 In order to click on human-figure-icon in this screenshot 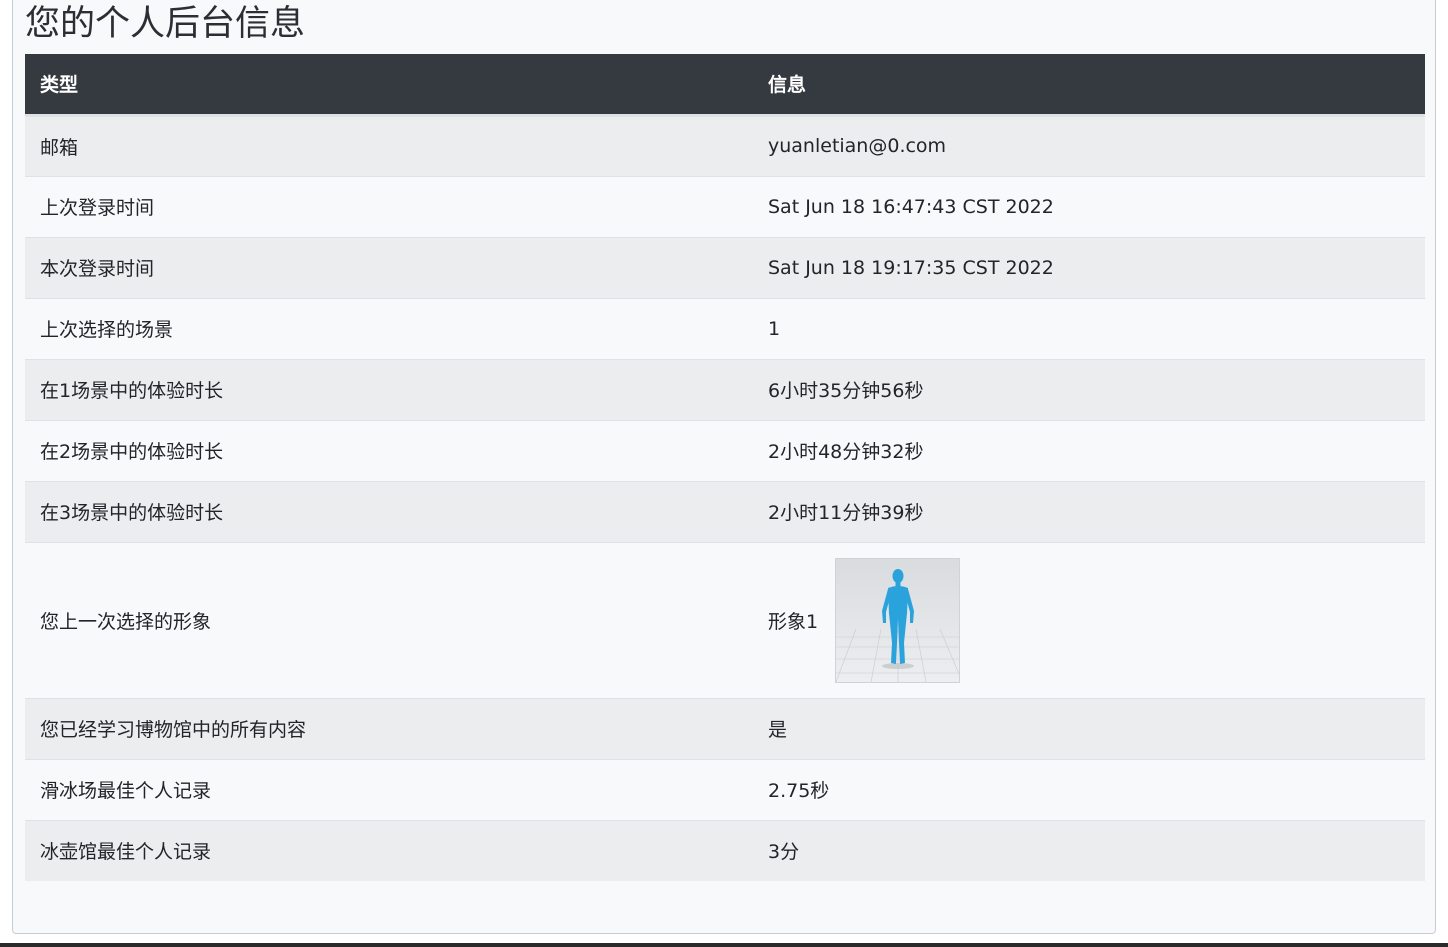, I will do `click(898, 620)`.